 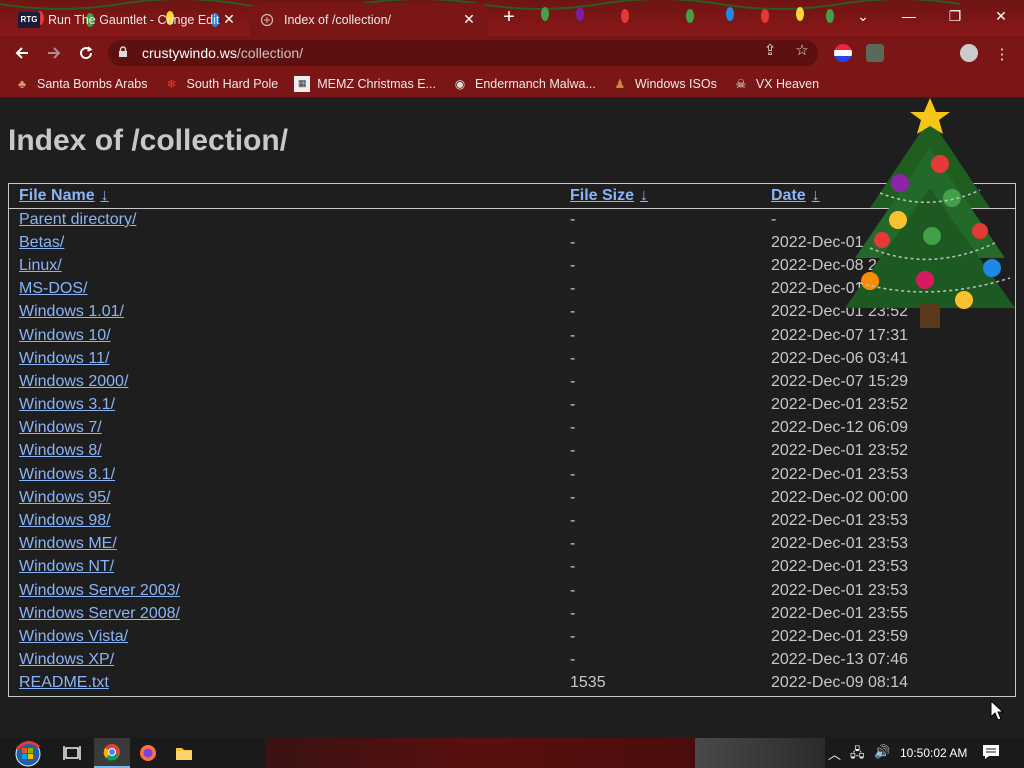 What do you see at coordinates (369, 19) in the screenshot?
I see `tab-index-of-collection: Index of /collection/ ✕` at bounding box center [369, 19].